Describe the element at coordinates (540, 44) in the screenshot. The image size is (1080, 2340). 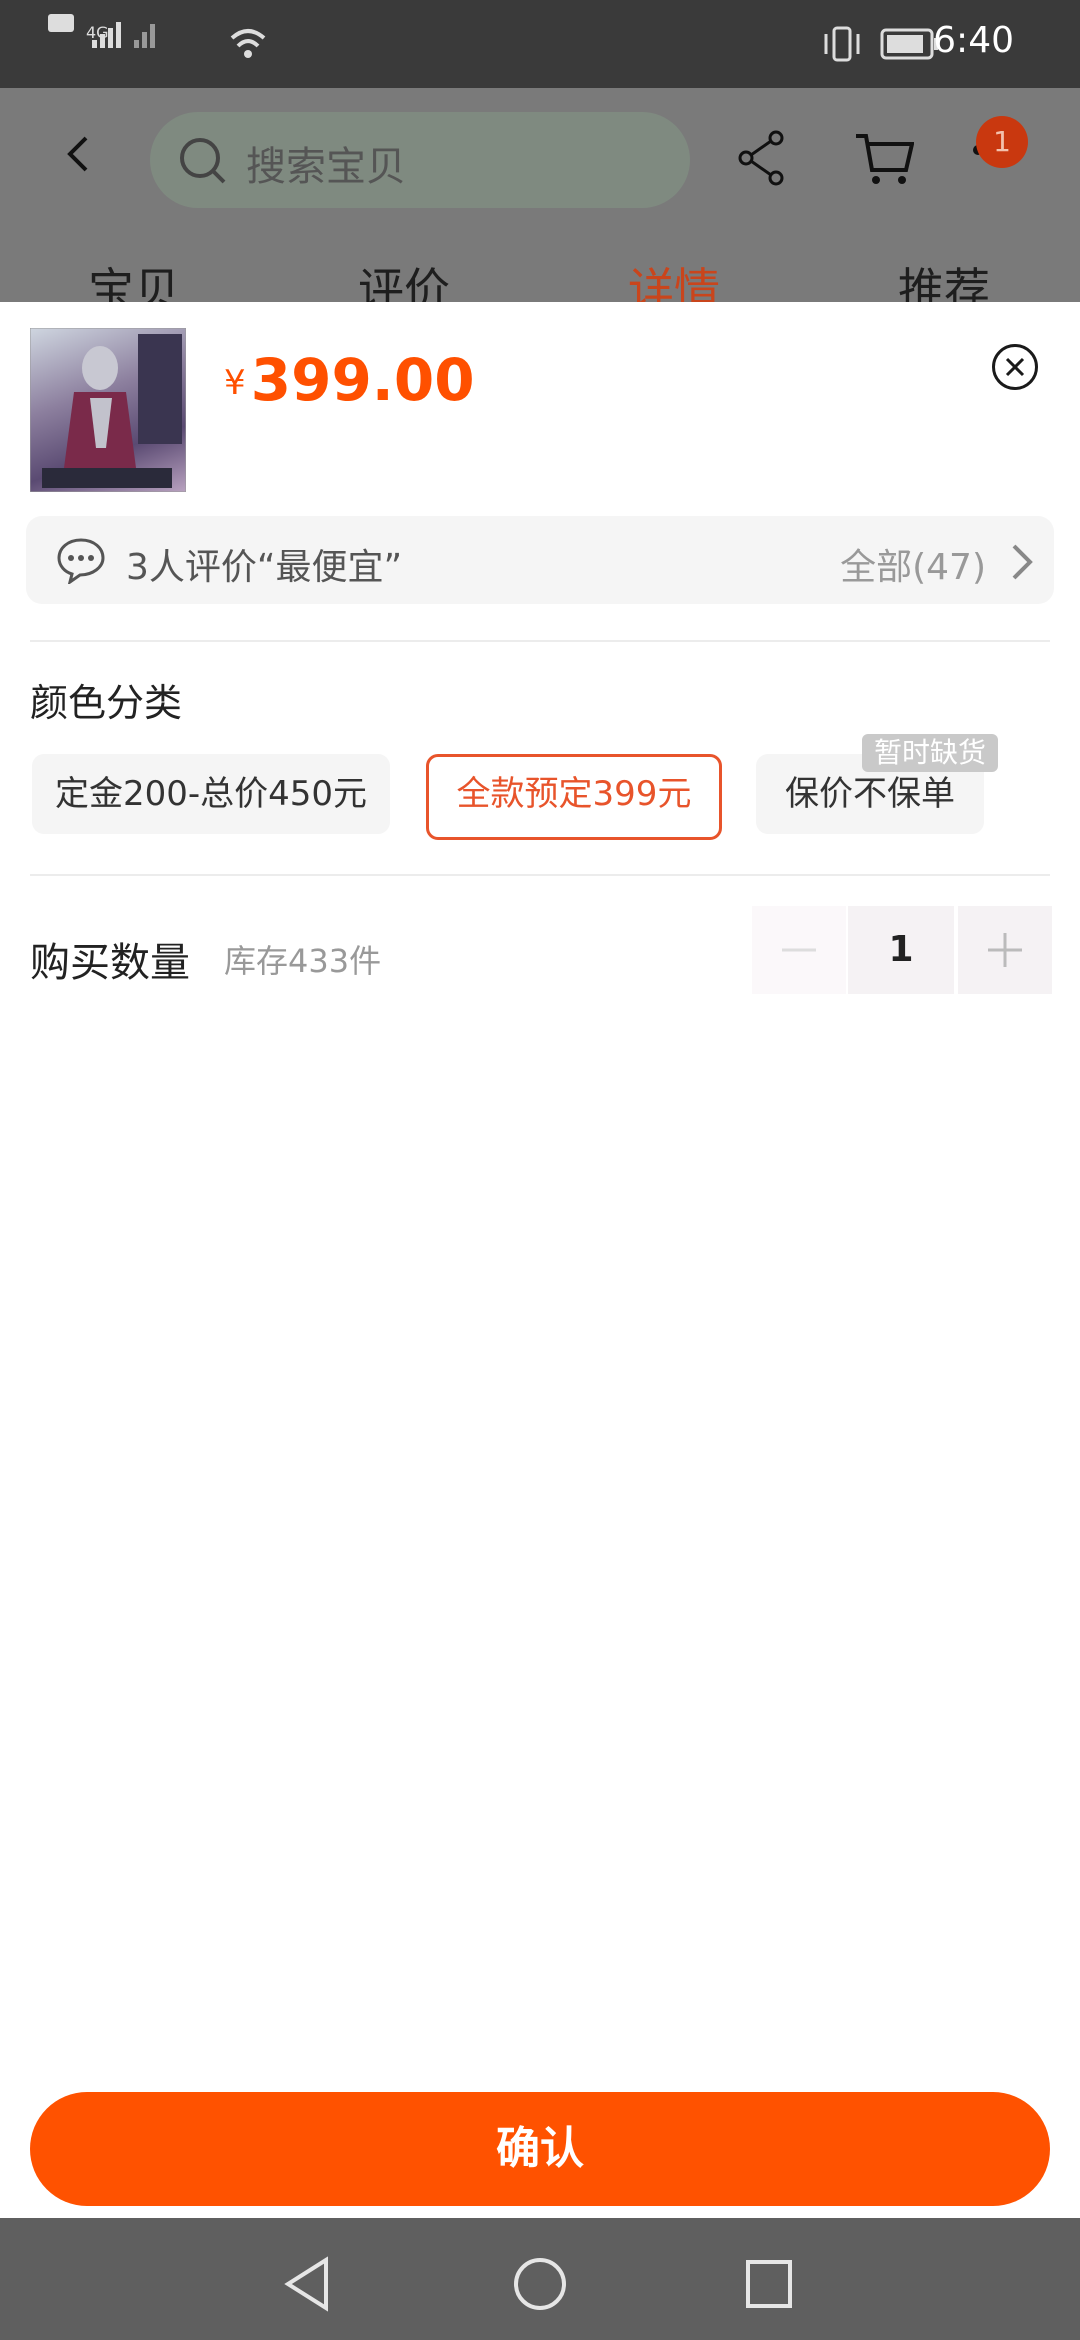
I see `status-bar: 4G 6:40` at that location.